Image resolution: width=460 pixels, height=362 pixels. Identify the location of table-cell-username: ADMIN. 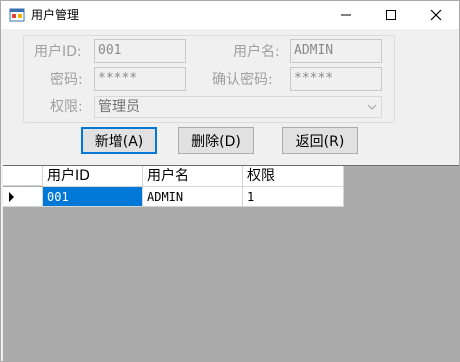
(193, 197).